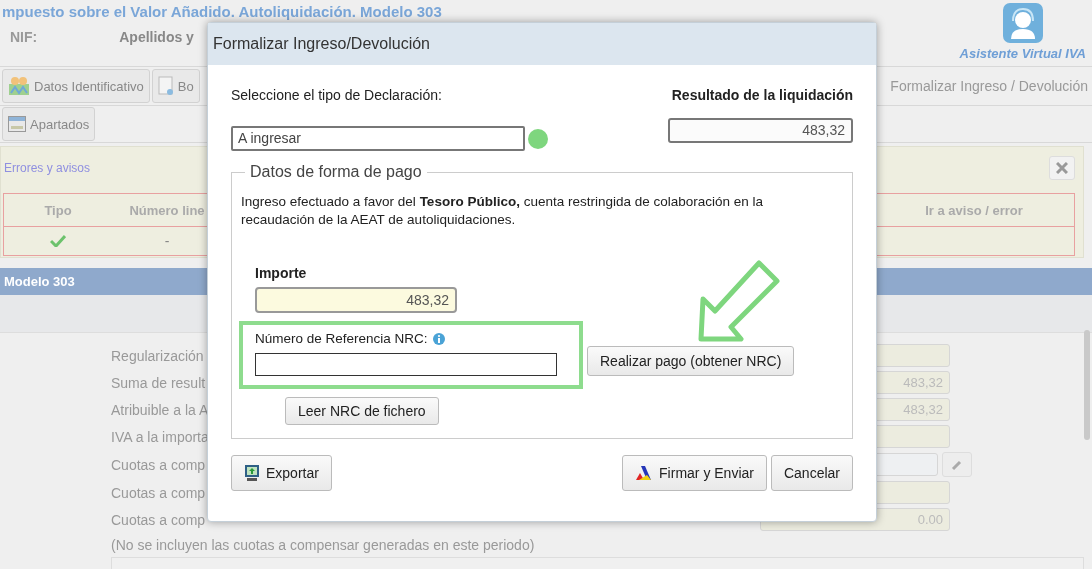 The width and height of the screenshot is (1092, 569). I want to click on edit-button, so click(957, 464).